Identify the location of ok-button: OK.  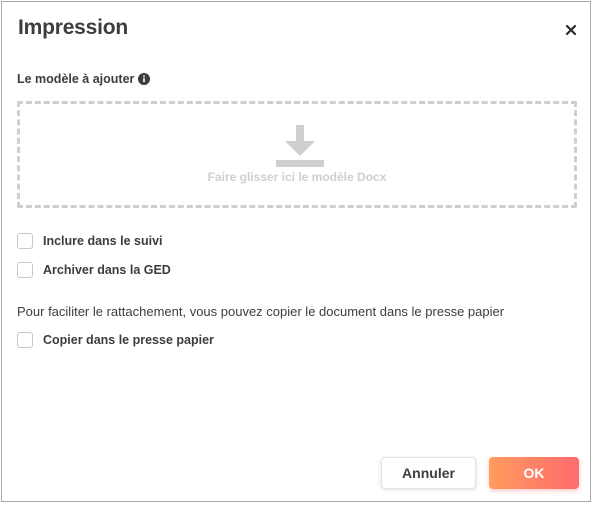
(534, 473).